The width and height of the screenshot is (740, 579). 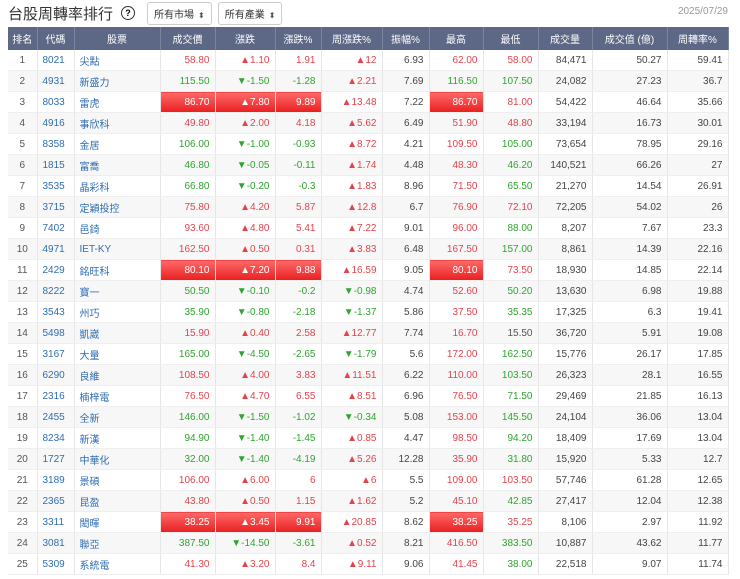 I want to click on cell-stock-name: 銘旺科, so click(x=117, y=270).